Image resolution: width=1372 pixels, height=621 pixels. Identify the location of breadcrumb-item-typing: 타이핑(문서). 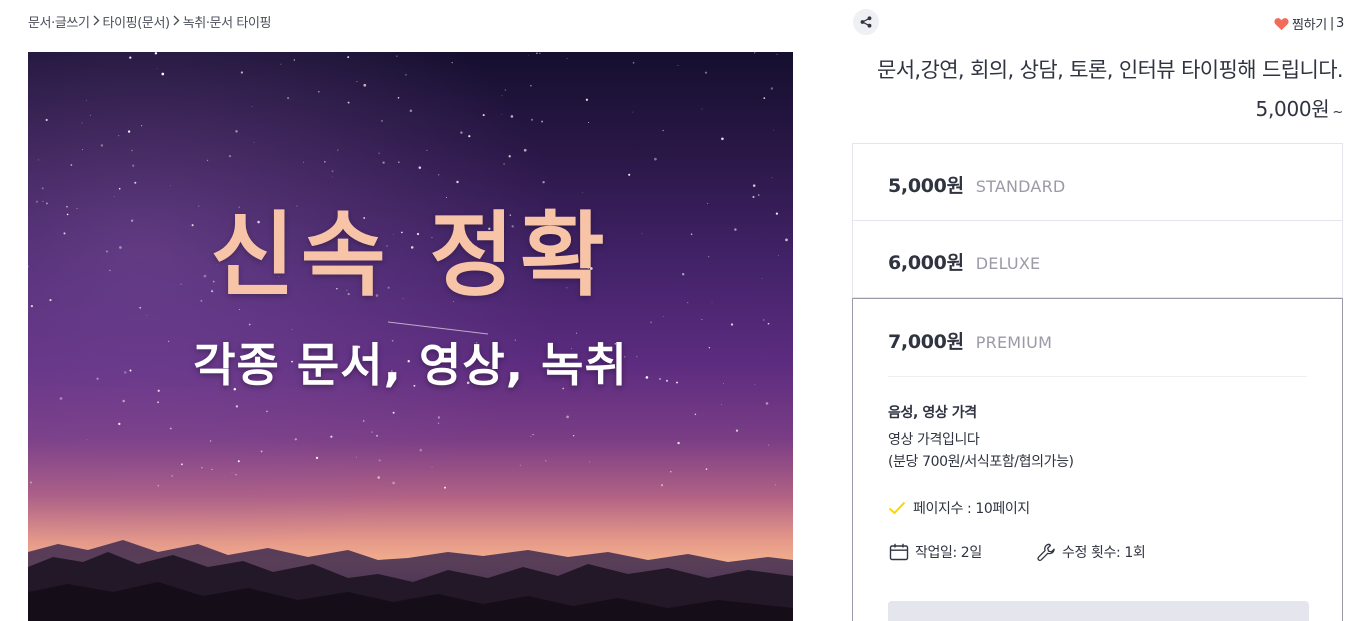
(137, 21).